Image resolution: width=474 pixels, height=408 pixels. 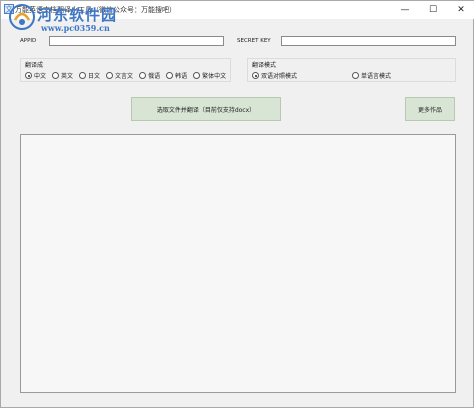 I want to click on radio-option-traditional-chinese: 繁体中文, so click(x=209, y=75).